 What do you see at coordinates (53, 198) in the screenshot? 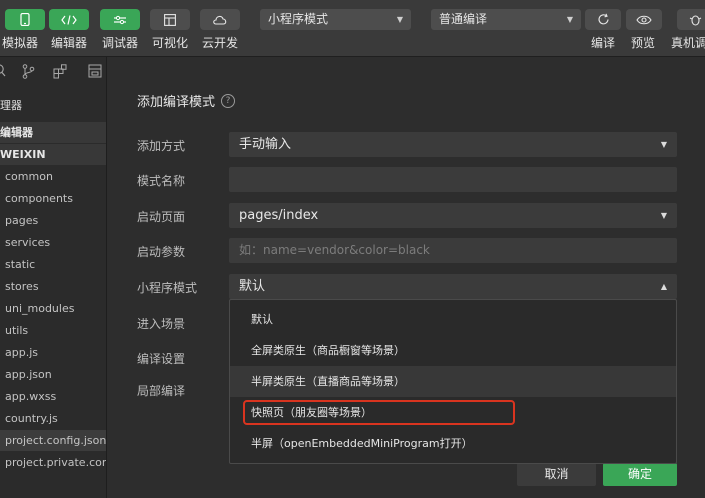
I see `file-tree-item: components` at bounding box center [53, 198].